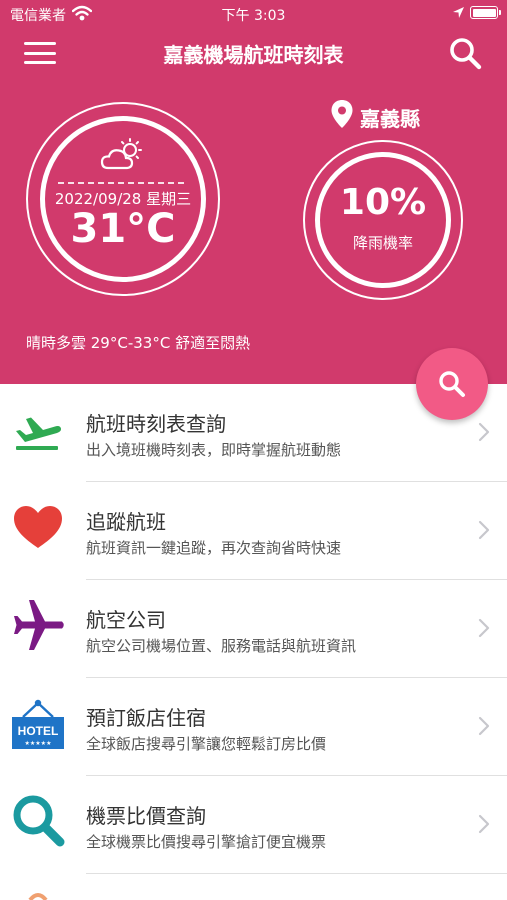 The width and height of the screenshot is (507, 900). Describe the element at coordinates (121, 183) in the screenshot. I see `date-divider` at that location.